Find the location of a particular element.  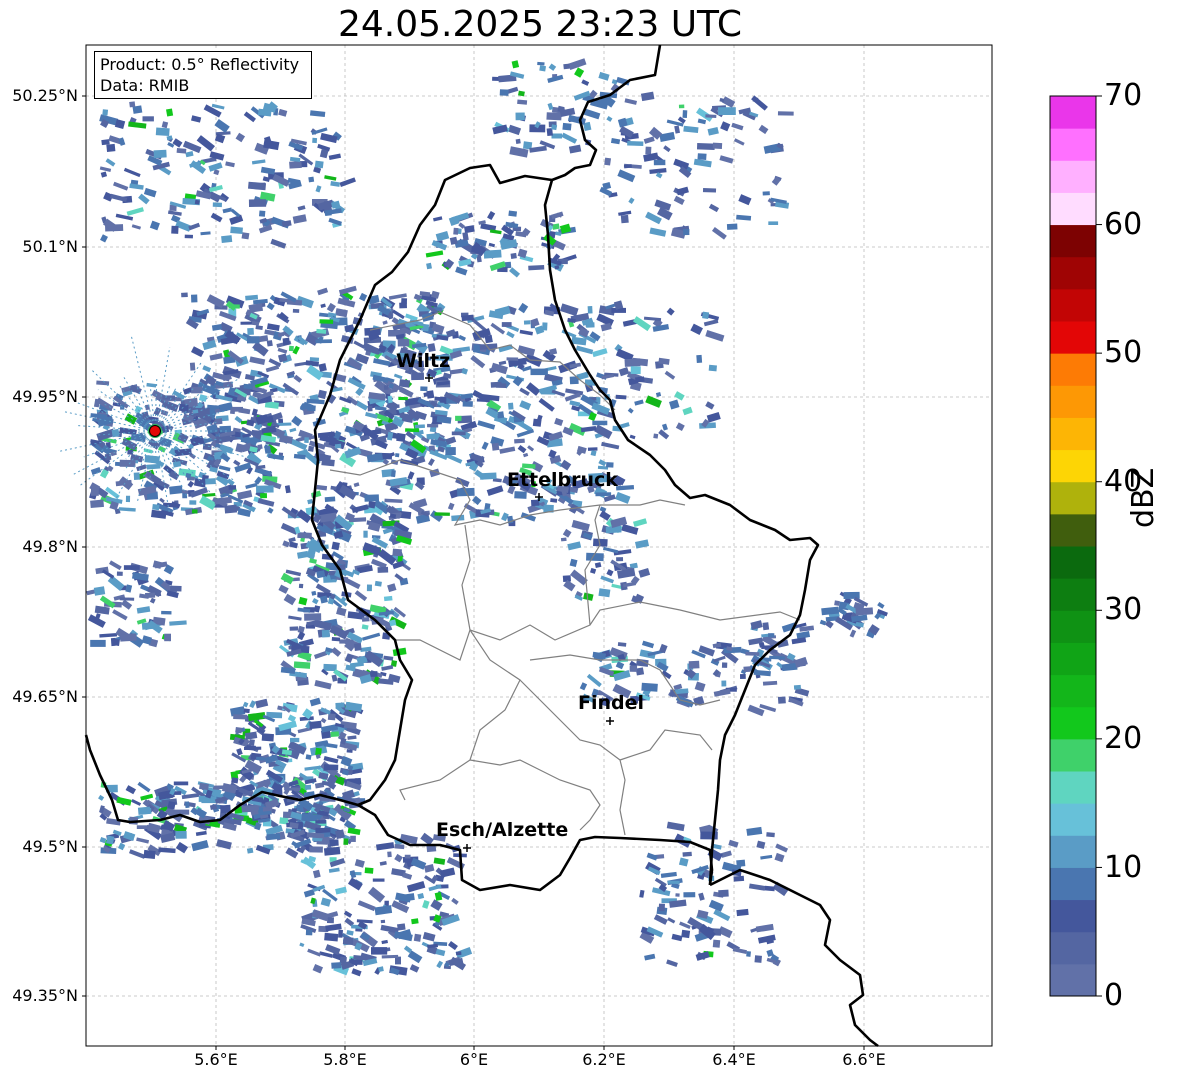

colorbar-tick-label: 0 is located at coordinates (1114, 995).